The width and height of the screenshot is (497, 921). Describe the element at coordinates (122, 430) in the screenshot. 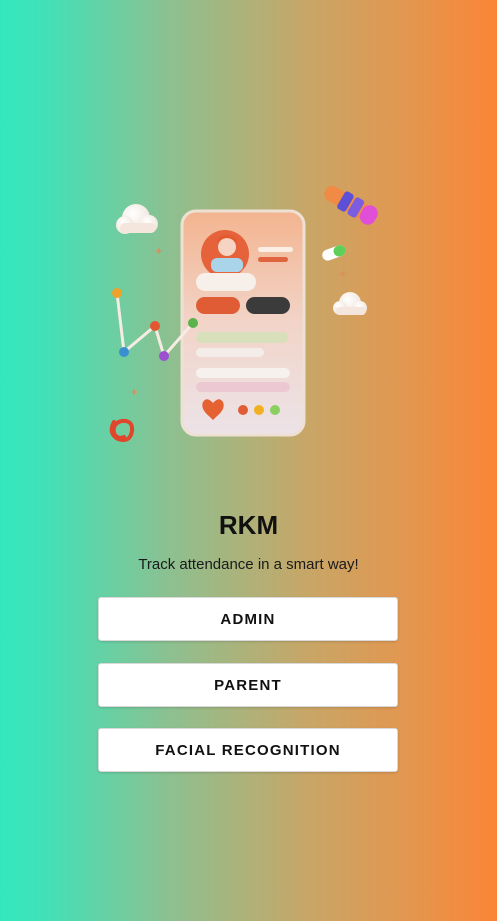

I see `spiral-icon` at that location.